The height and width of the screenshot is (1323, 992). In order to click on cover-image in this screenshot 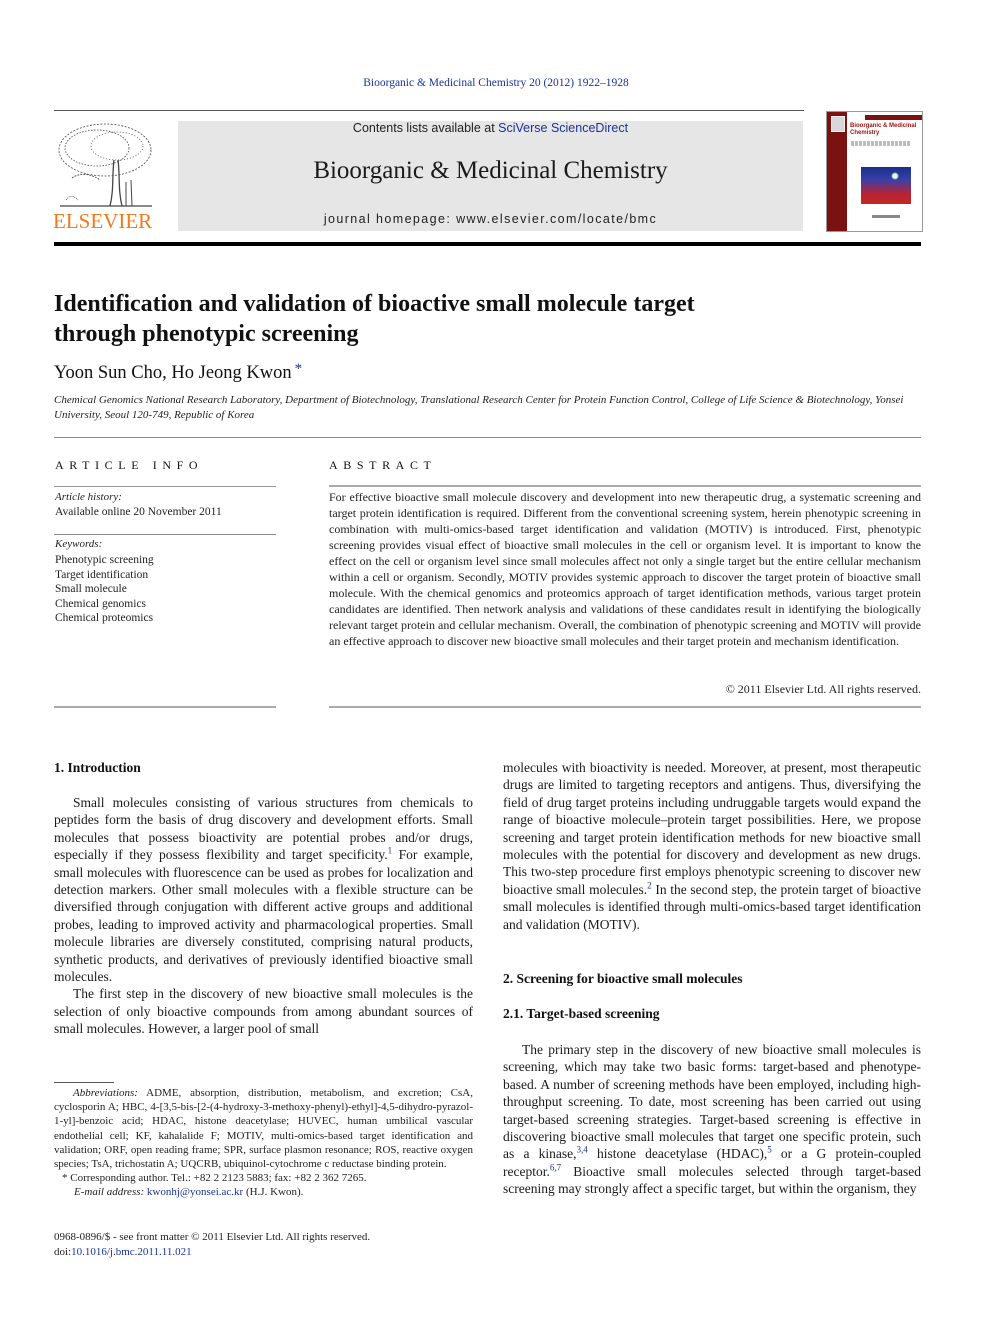, I will do `click(886, 185)`.